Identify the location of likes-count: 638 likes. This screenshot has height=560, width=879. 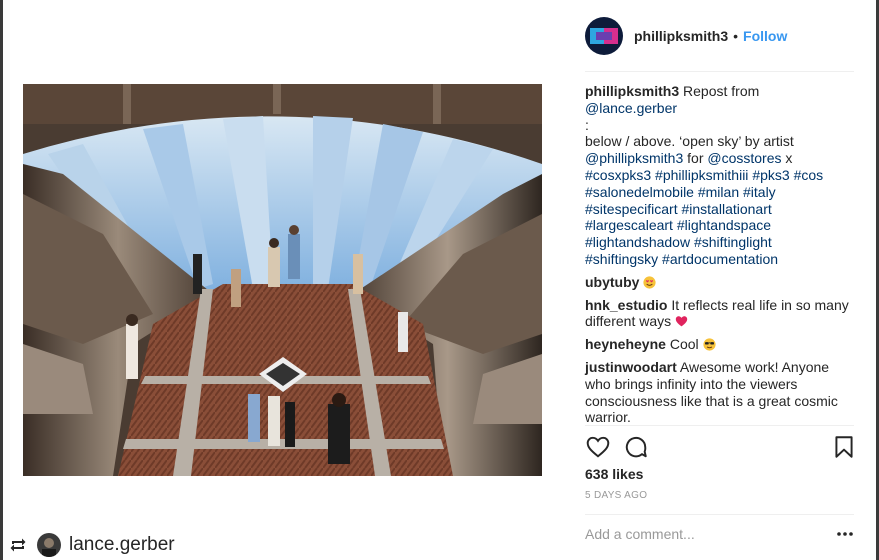
(614, 474).